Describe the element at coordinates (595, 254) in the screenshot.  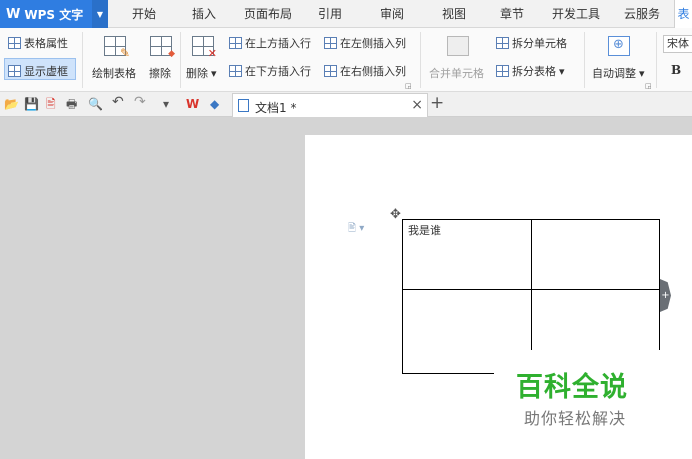
I see `table-cell` at that location.